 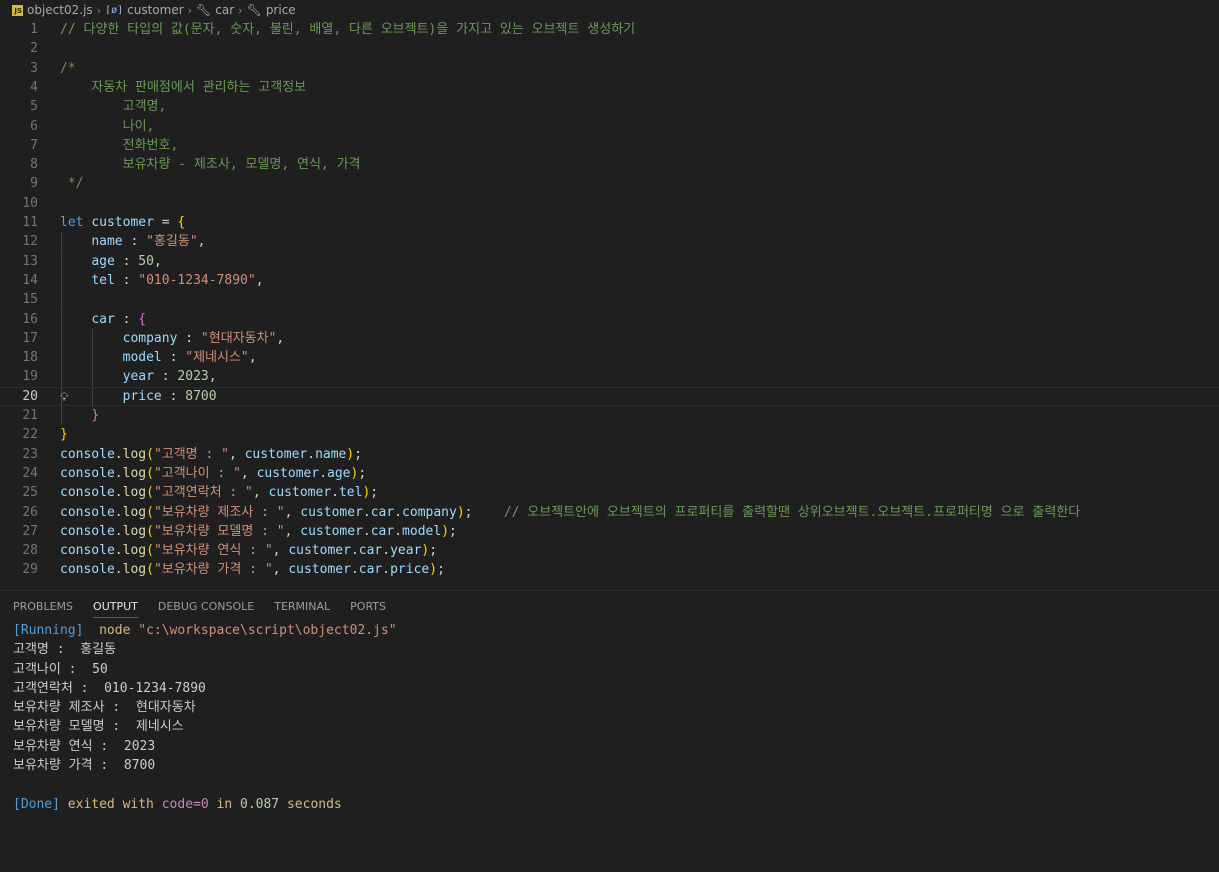 I want to click on tab-terminal: TERMINAL, so click(x=302, y=607).